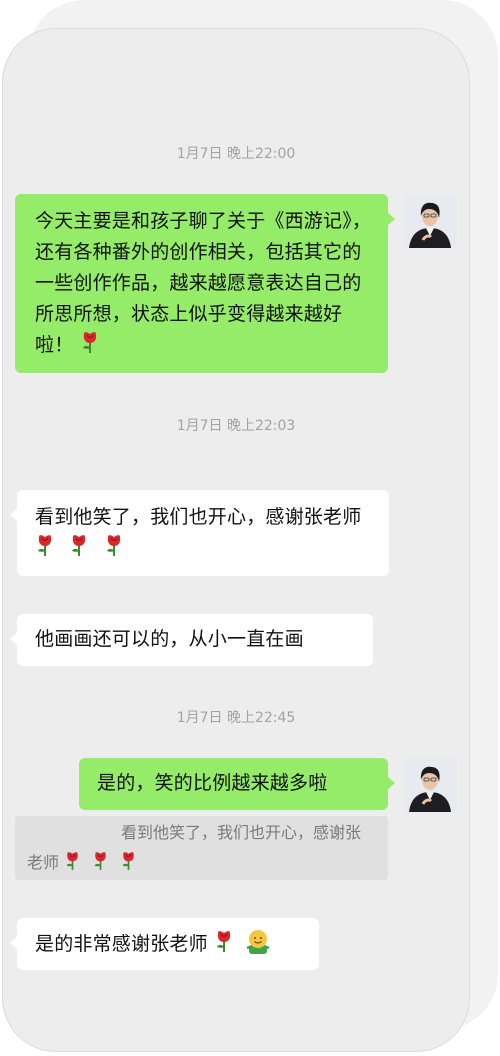  Describe the element at coordinates (258, 942) in the screenshot. I see `smiling-face-emoji-icon` at that location.